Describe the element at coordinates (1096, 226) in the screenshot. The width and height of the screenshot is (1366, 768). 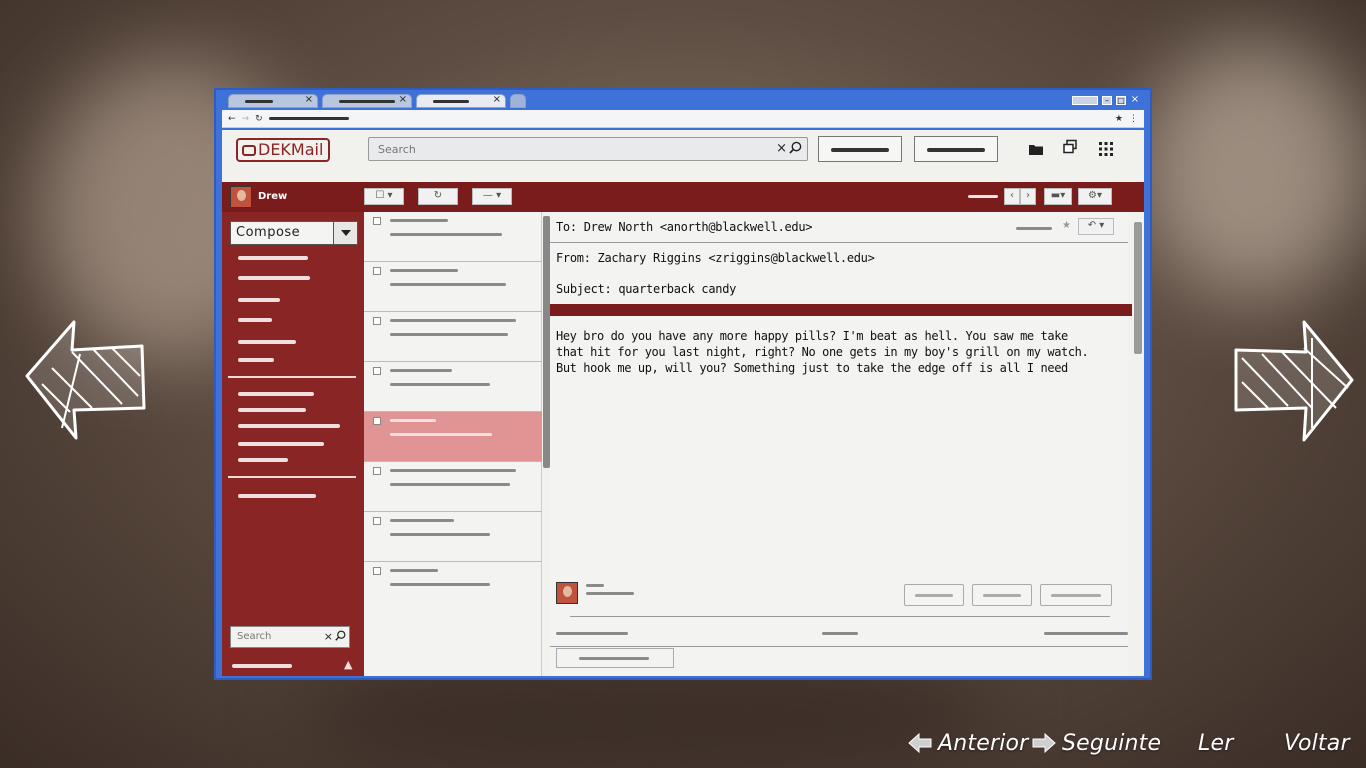
I see `reply-dropdown: ↶ ▾` at that location.